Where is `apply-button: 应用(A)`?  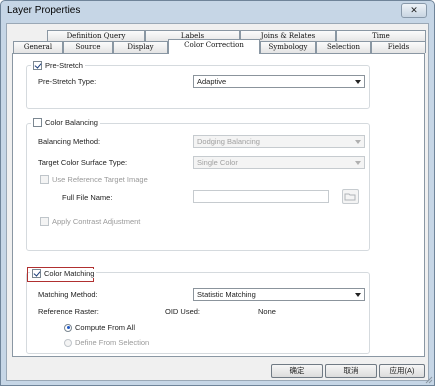
apply-button: 应用(A) is located at coordinates (402, 371).